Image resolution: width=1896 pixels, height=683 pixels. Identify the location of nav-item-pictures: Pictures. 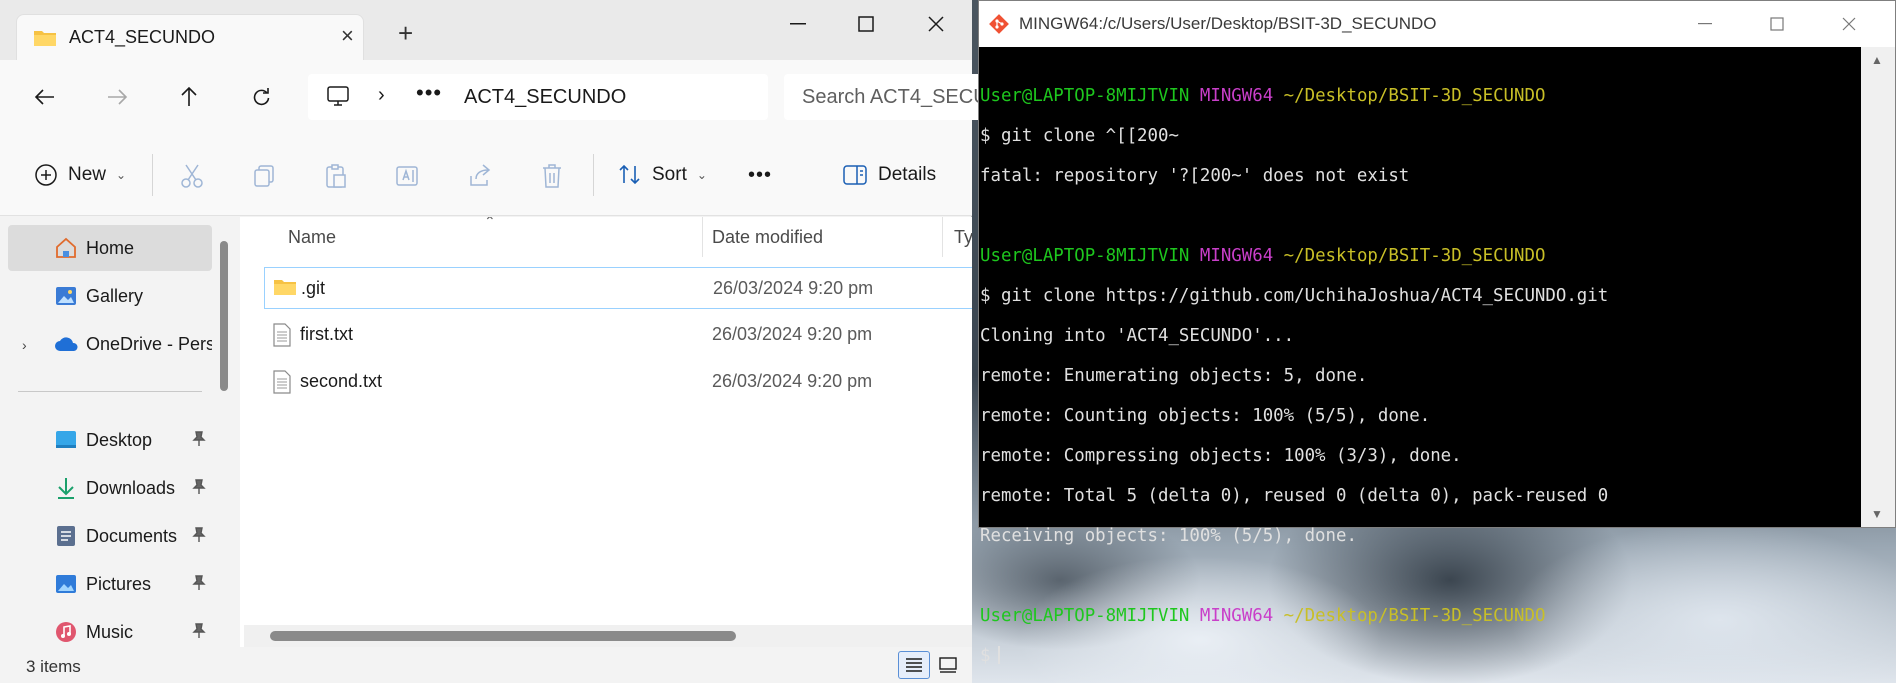
(110, 584).